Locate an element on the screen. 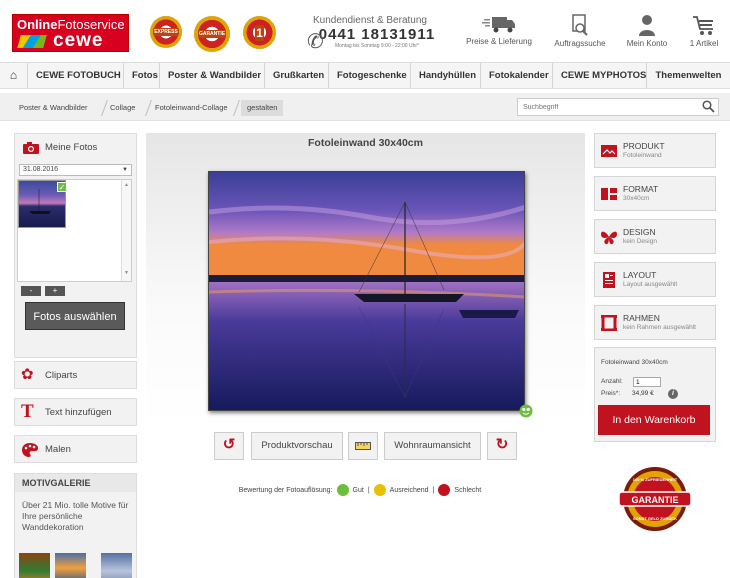 The image size is (730, 578). rotate-left-button: ↺ is located at coordinates (229, 446).